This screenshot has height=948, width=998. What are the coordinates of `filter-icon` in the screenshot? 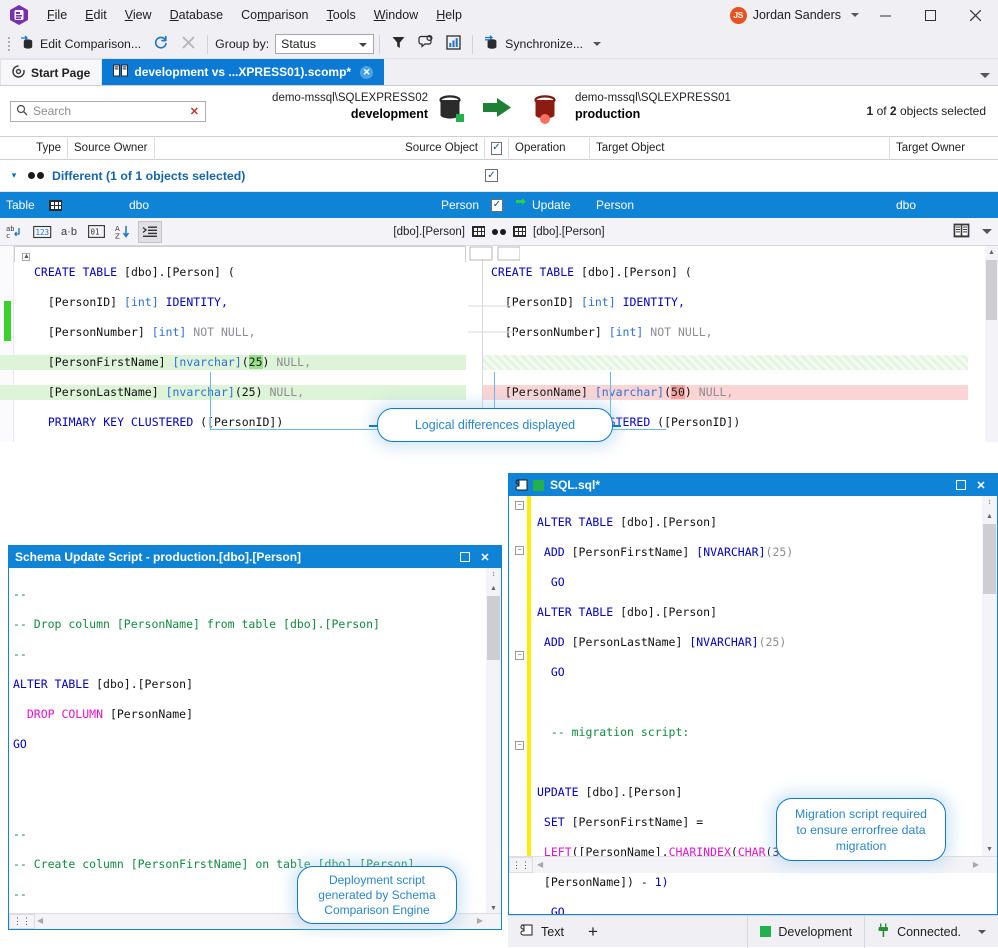 It's located at (398, 44).